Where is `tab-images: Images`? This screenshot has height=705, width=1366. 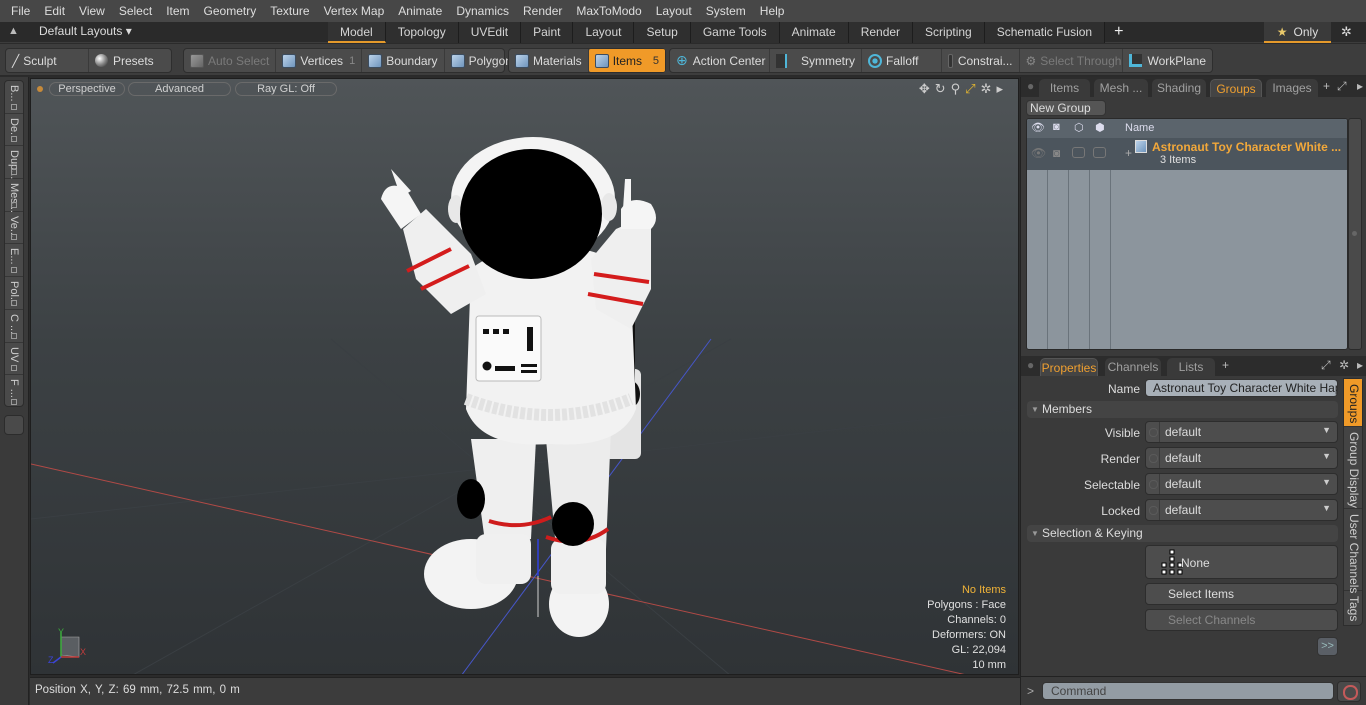 tab-images: Images is located at coordinates (1292, 88).